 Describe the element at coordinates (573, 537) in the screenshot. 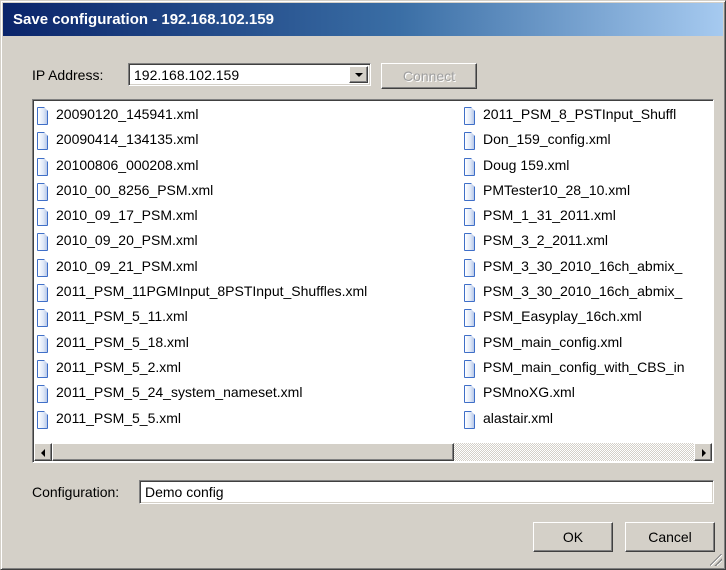

I see `ok-button: OK` at that location.